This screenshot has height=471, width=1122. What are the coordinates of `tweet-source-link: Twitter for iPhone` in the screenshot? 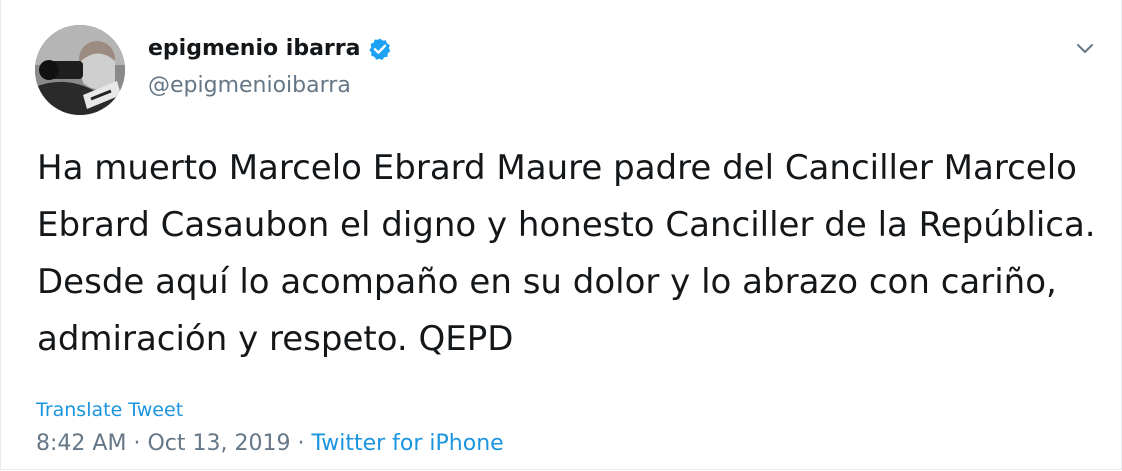 It's located at (407, 443).